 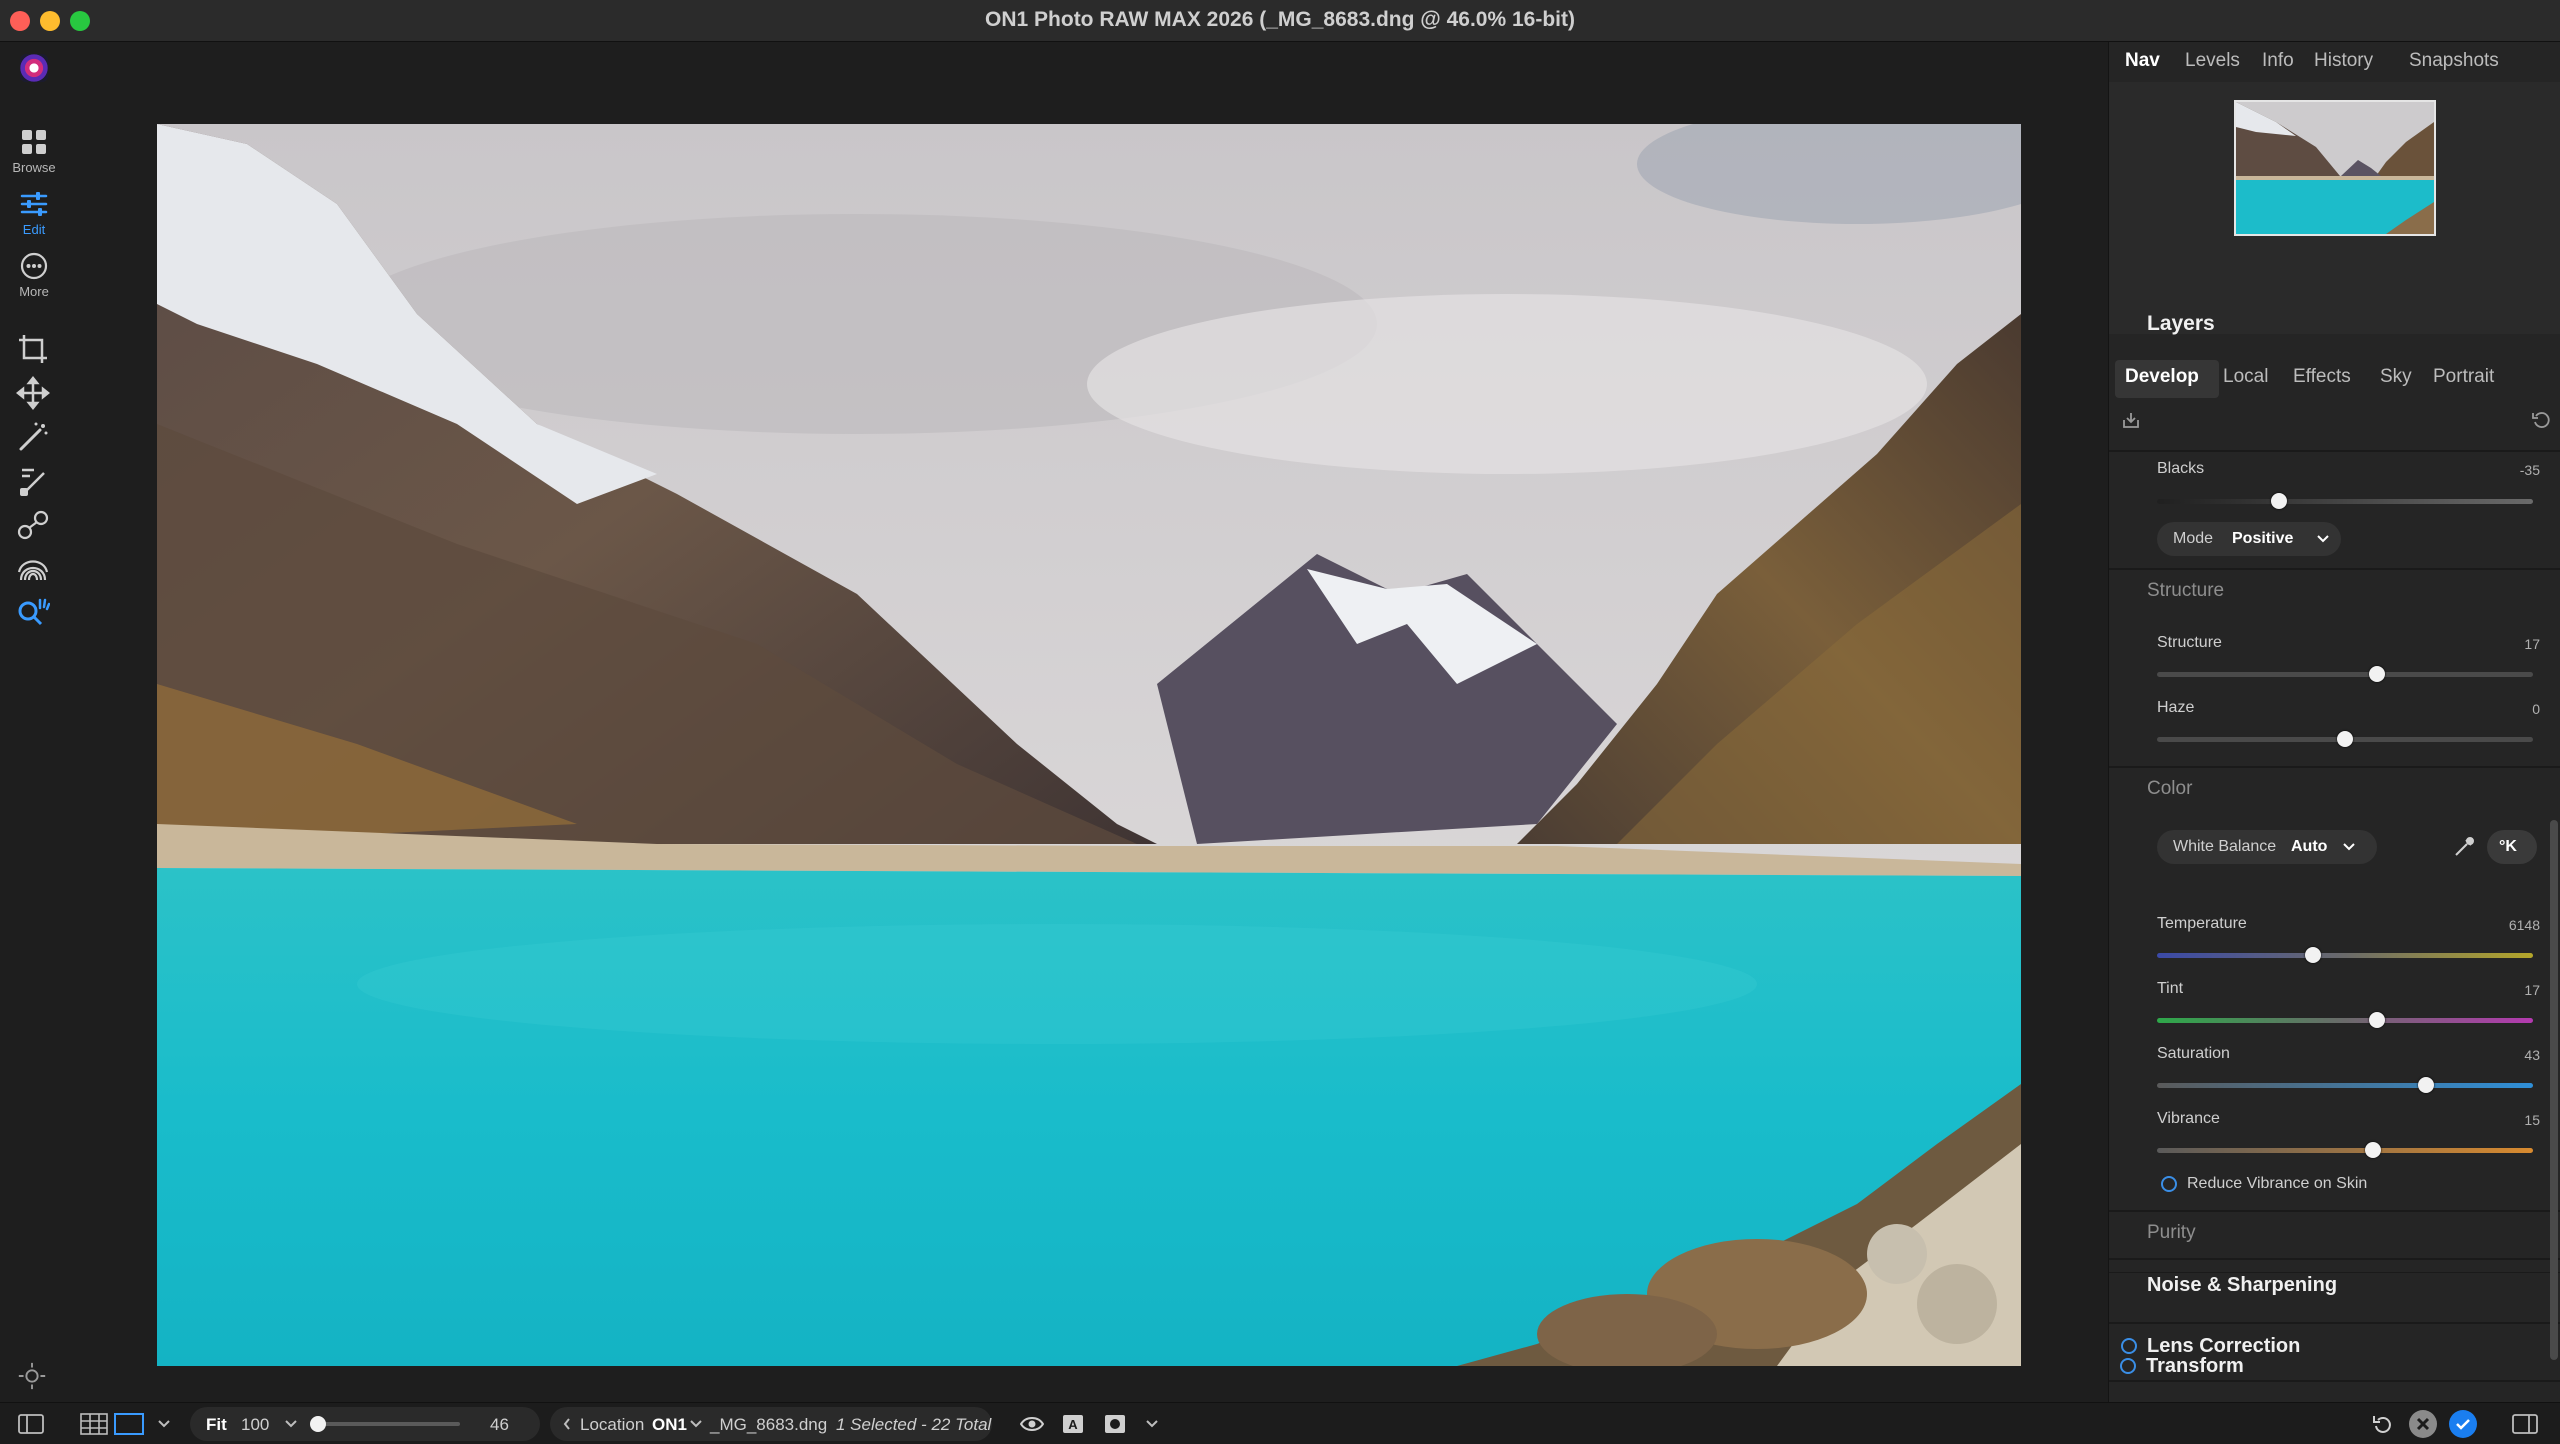 What do you see at coordinates (2376, 1020) in the screenshot?
I see `tint-slider-knob` at bounding box center [2376, 1020].